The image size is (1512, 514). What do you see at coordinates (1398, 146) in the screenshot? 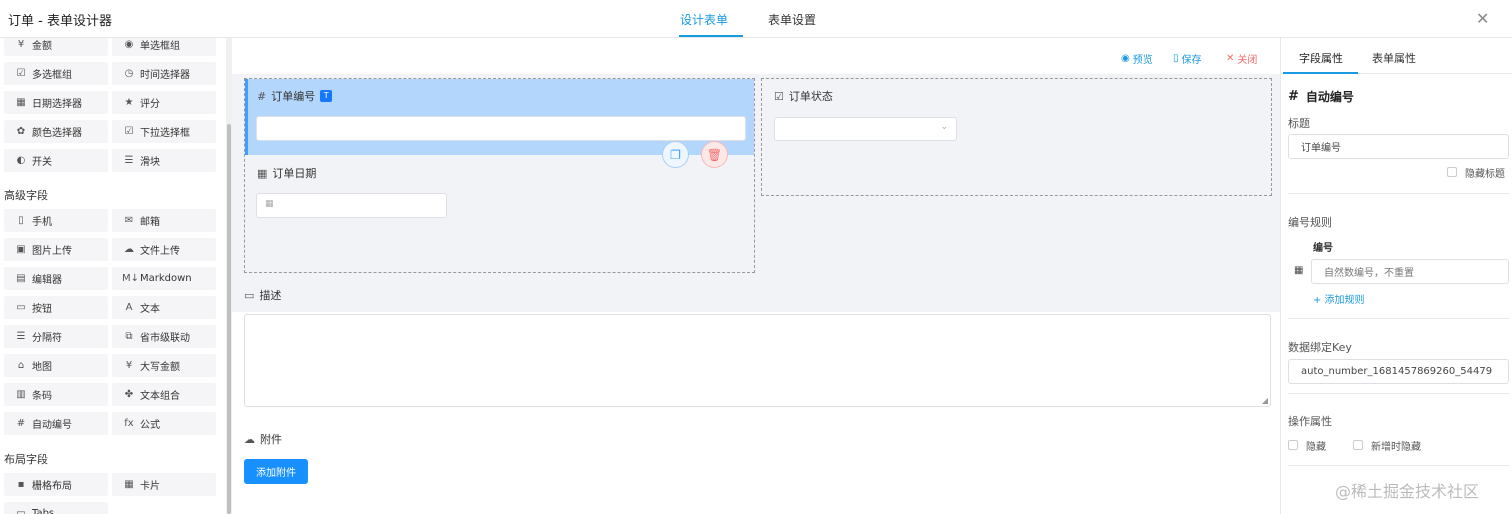
I see `title-input: 订单编号` at bounding box center [1398, 146].